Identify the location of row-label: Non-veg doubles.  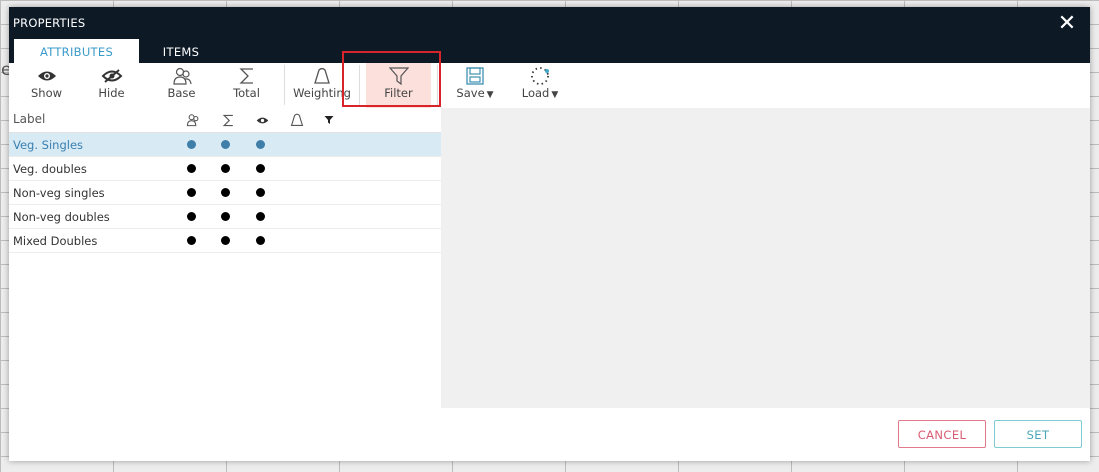
(61, 217).